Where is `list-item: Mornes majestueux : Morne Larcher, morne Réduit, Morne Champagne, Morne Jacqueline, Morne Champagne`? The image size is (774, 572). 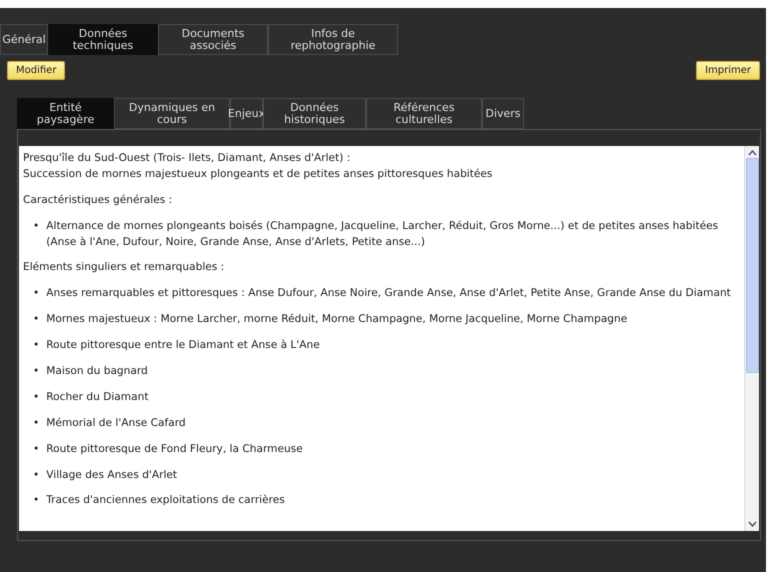
list-item: Mornes majestueux : Morne Larcher, morne Réduit, Morne Champagne, Morne Jacqueline, Morne Champagne is located at coordinates (337, 320).